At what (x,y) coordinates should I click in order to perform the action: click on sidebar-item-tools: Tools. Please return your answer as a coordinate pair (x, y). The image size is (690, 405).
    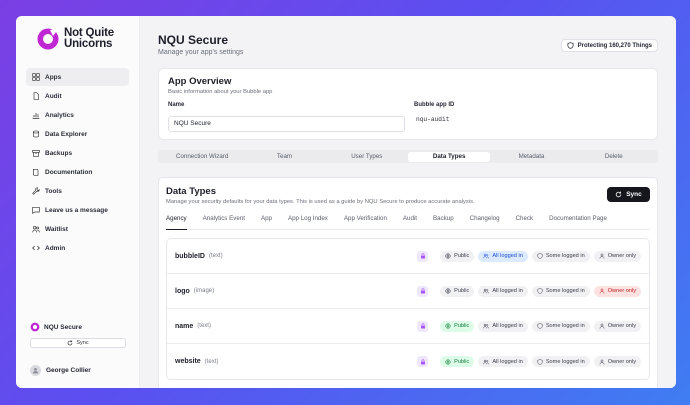
    Looking at the image, I should click on (77, 191).